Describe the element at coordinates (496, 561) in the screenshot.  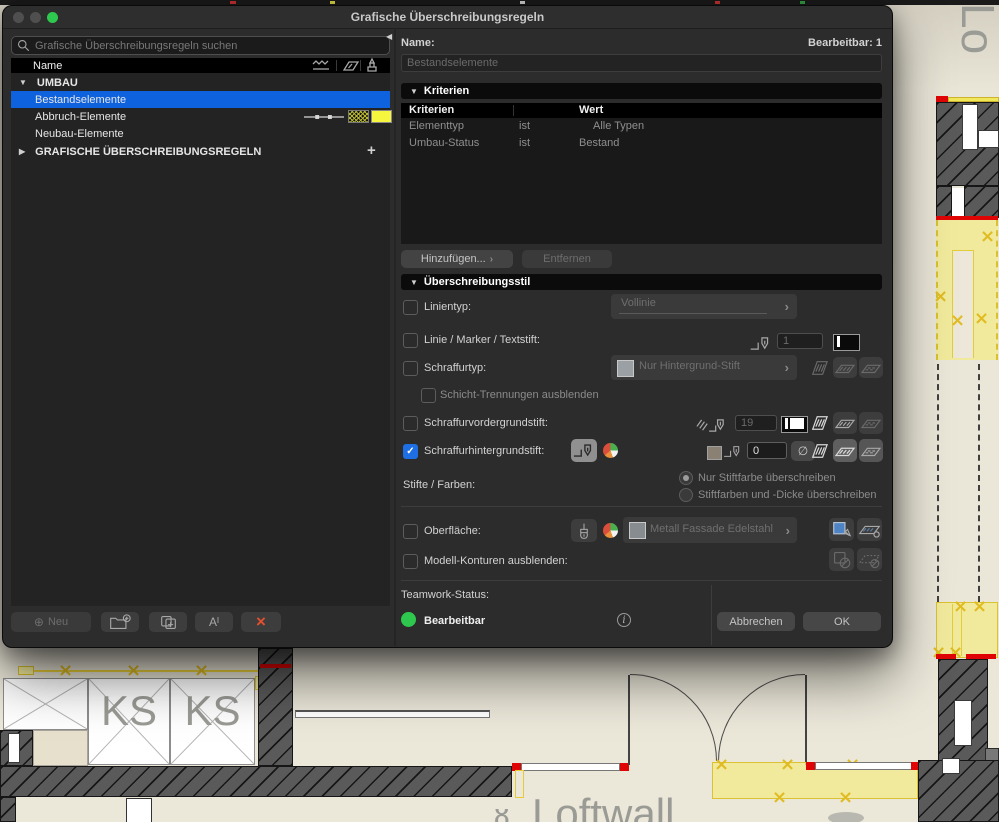
I see `hide-model-contours-label: Modell-Konturen ausblenden:` at that location.